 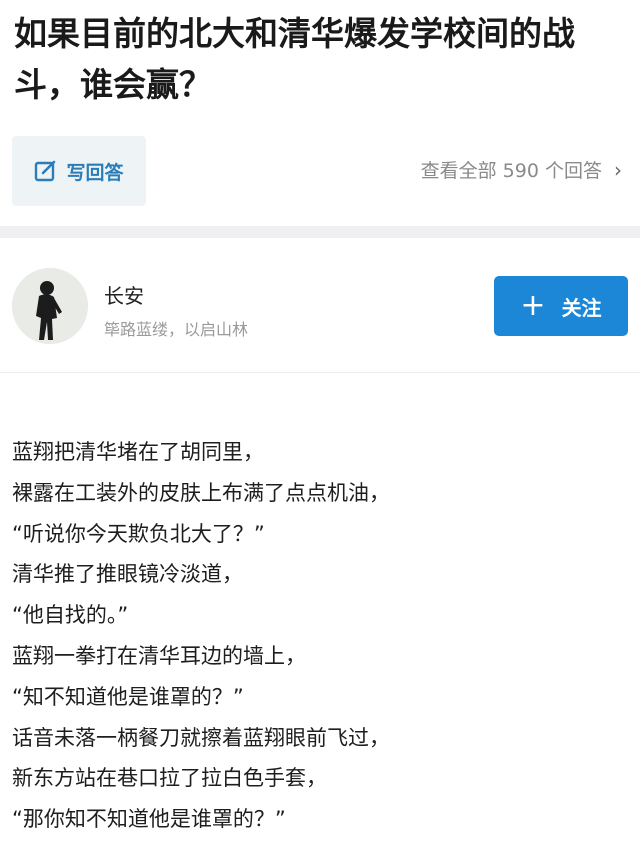 What do you see at coordinates (320, 172) in the screenshot?
I see `action-bar: 写回答 查看全部 590 个回答 ›` at bounding box center [320, 172].